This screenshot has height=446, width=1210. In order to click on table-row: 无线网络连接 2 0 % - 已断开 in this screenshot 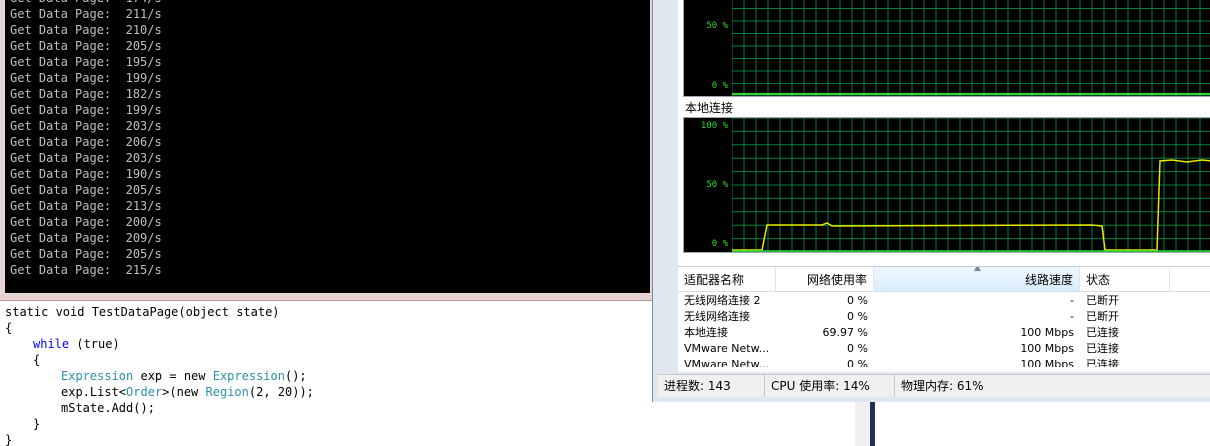, I will do `click(944, 301)`.